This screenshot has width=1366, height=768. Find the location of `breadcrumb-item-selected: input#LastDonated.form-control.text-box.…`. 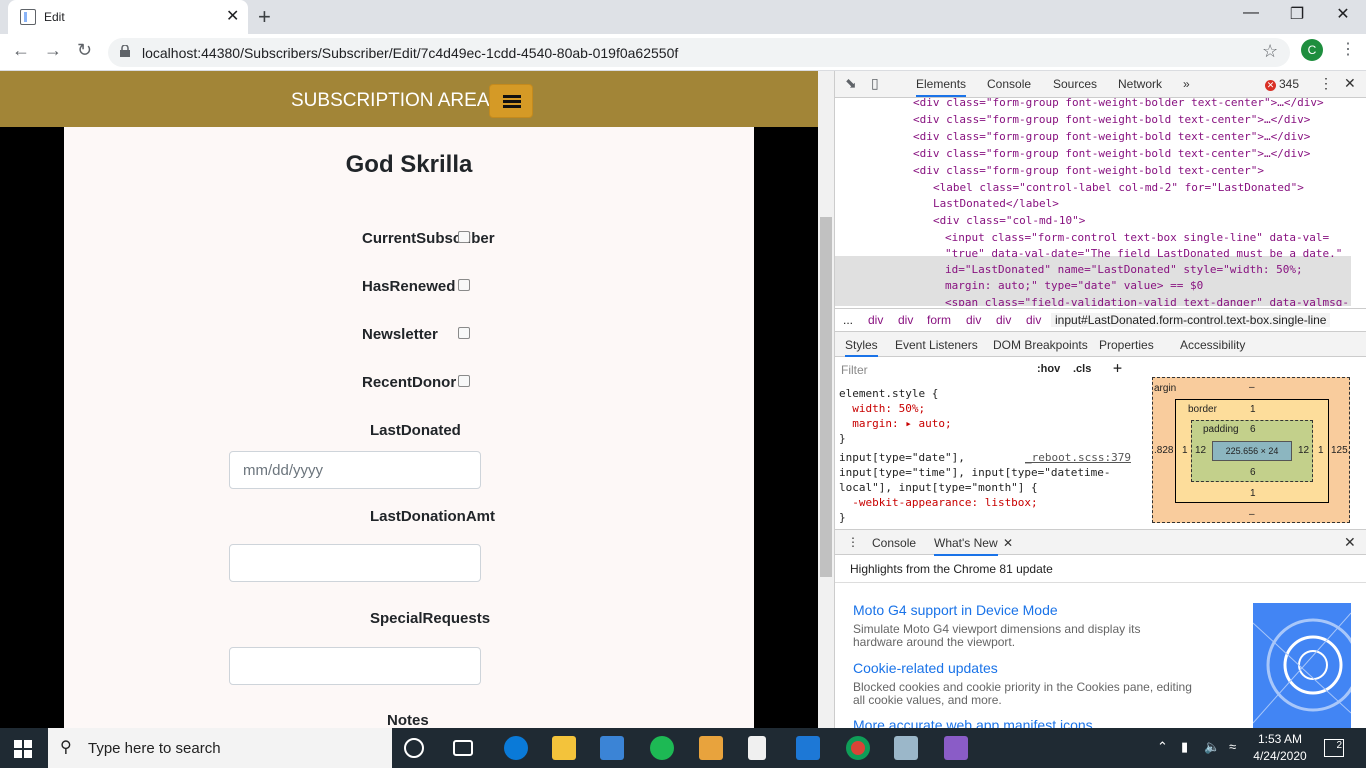

breadcrumb-item-selected: input#LastDonated.form-control.text-box.… is located at coordinates (1191, 320).